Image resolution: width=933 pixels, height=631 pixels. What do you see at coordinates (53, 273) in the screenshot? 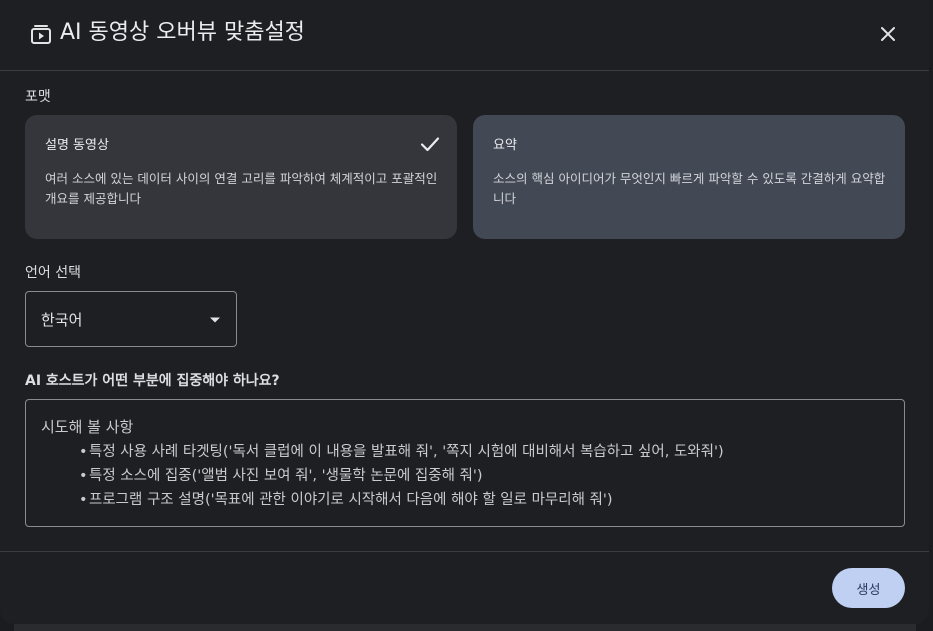
I see `language-section-label: 언어 선택` at bounding box center [53, 273].